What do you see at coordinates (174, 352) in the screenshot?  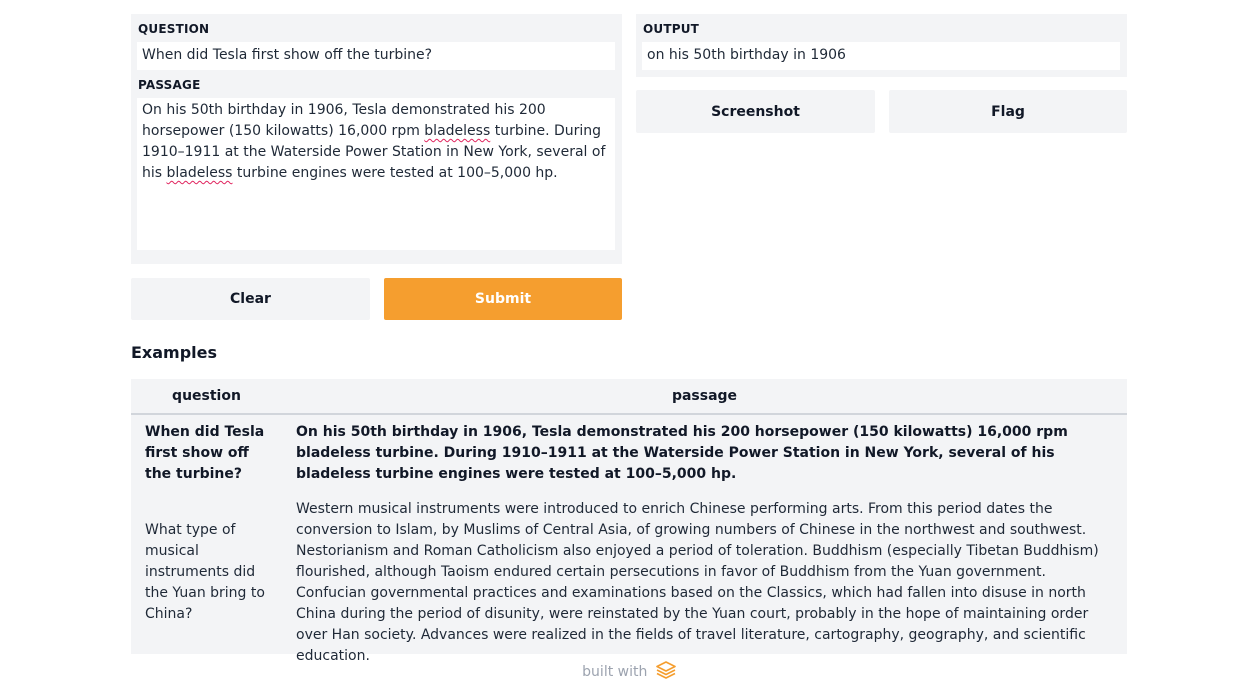 I see `examples-title: Examples` at bounding box center [174, 352].